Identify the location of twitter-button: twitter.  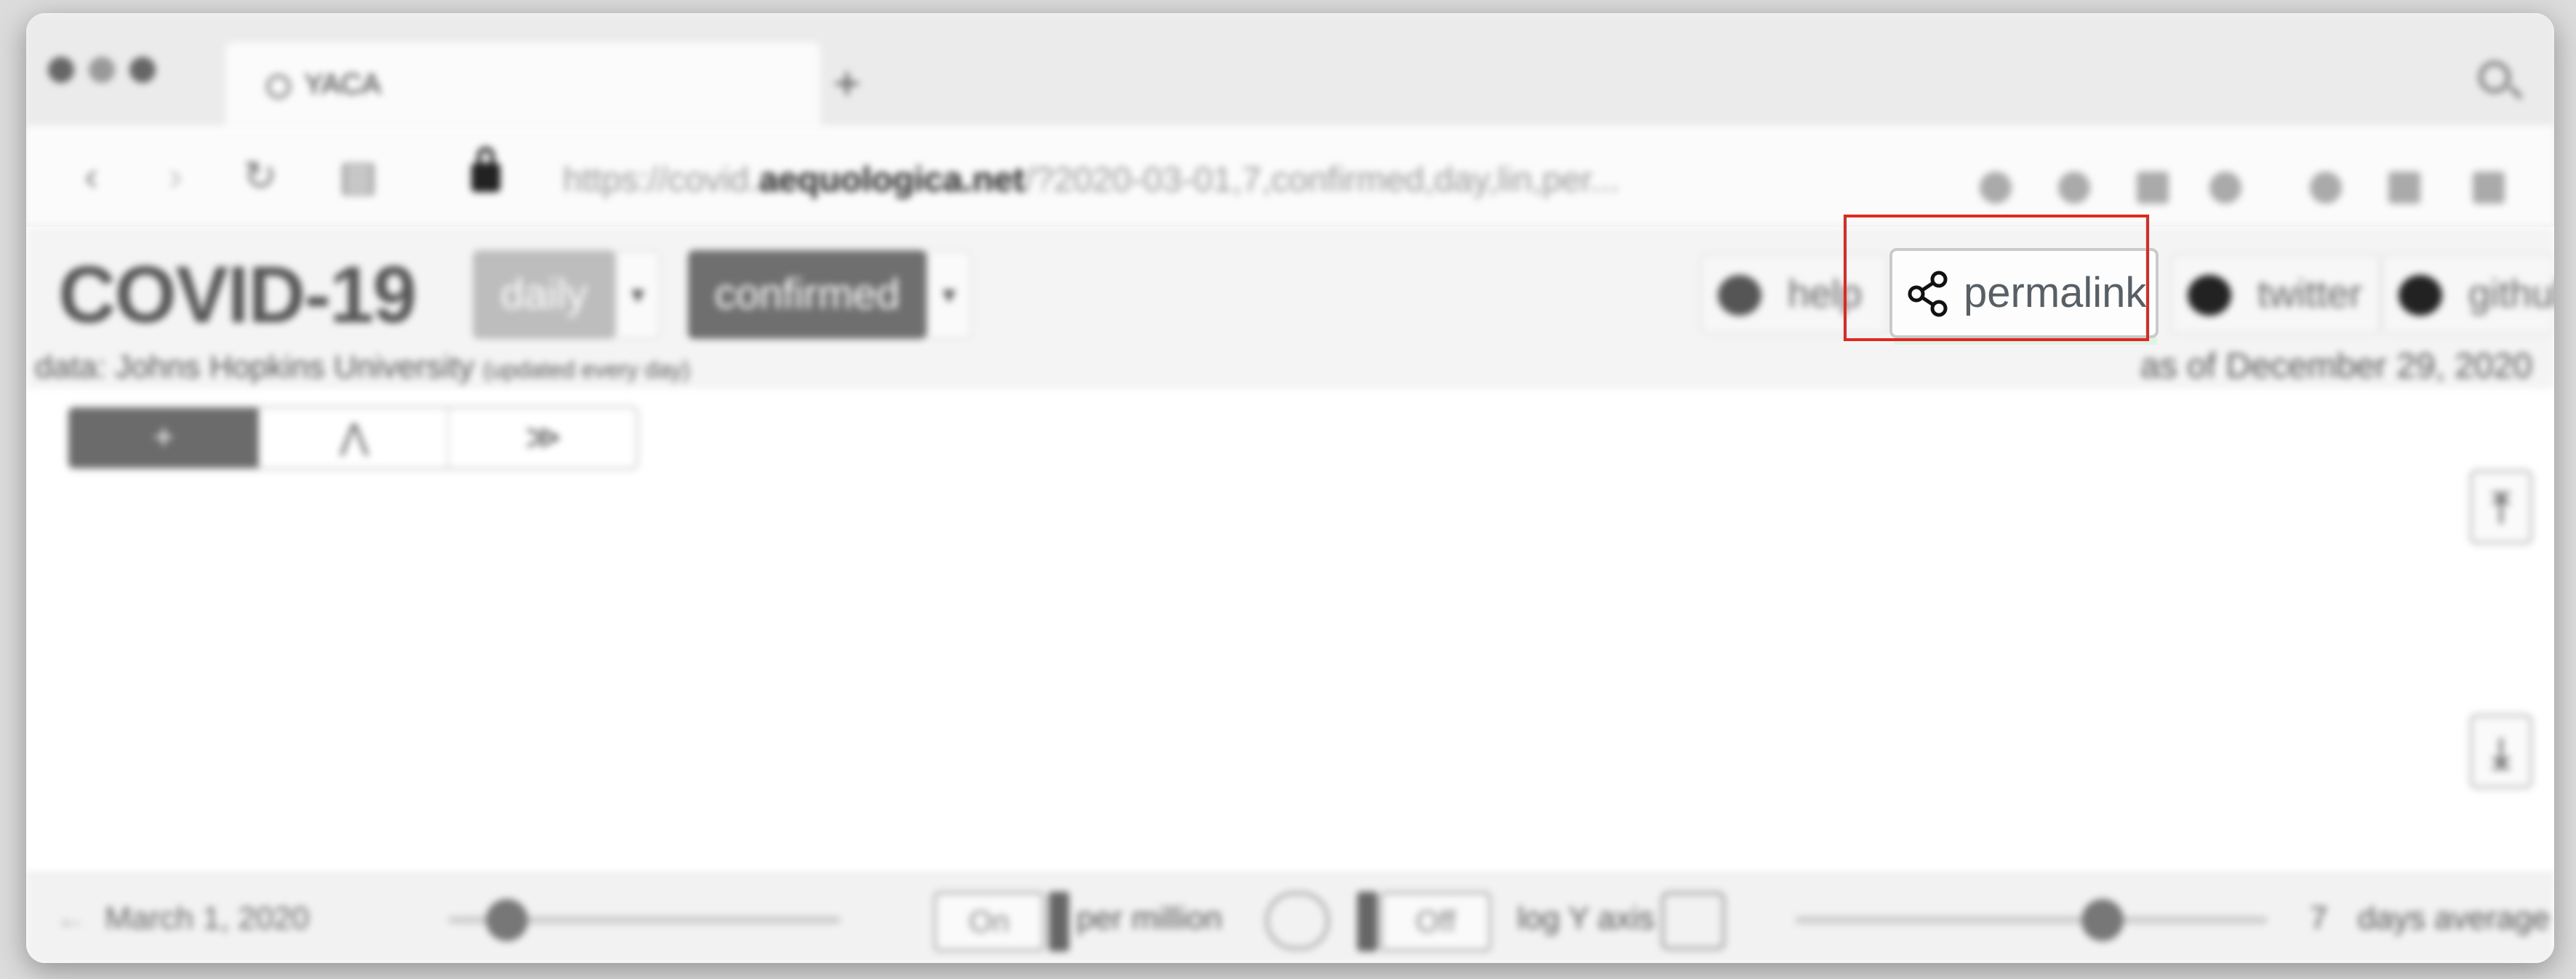
(2275, 294).